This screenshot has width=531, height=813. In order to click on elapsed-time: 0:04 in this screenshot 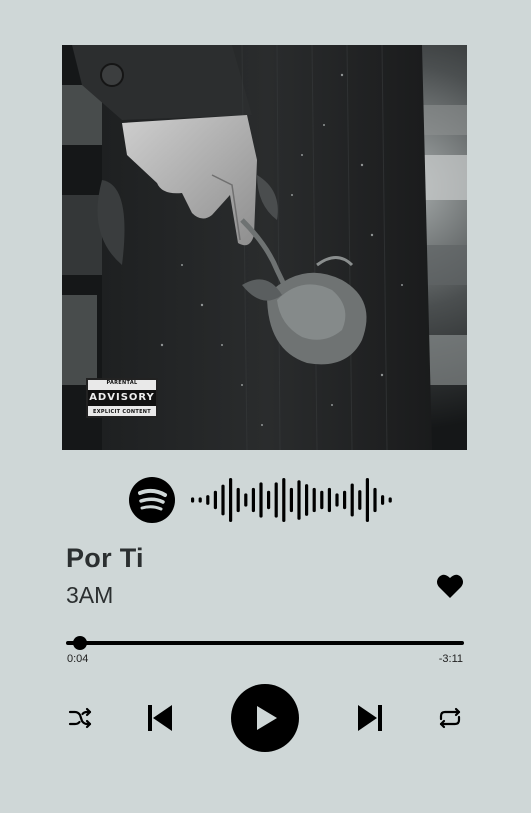, I will do `click(78, 659)`.